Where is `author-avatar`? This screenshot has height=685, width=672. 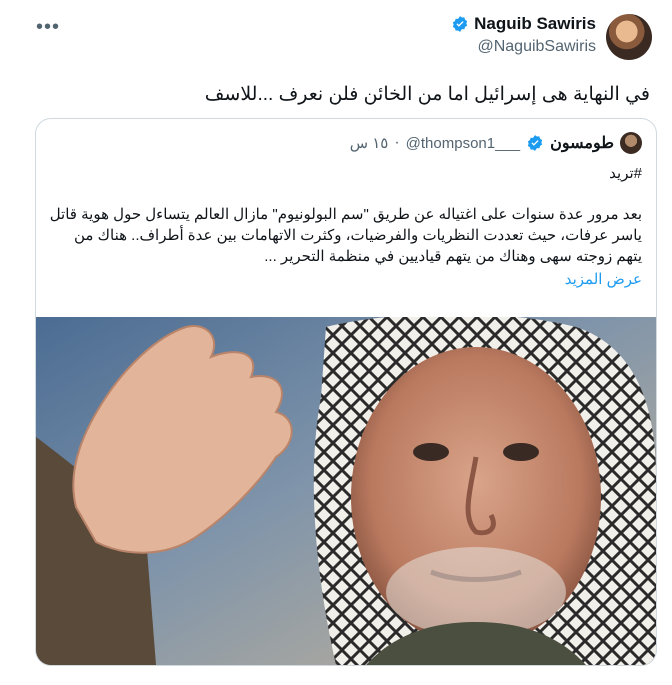 author-avatar is located at coordinates (629, 37).